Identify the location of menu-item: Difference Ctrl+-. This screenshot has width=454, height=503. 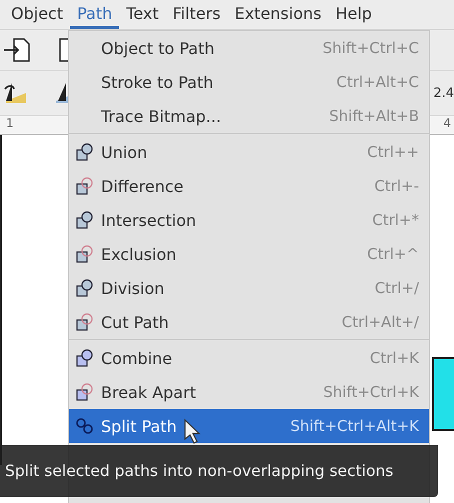
(249, 186).